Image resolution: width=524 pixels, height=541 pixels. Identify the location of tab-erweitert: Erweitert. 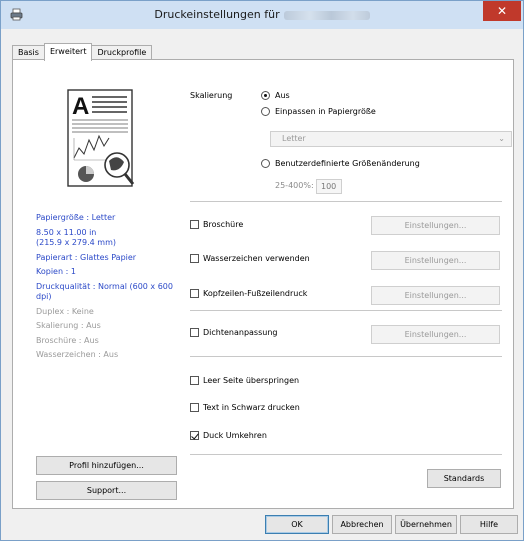
(68, 52).